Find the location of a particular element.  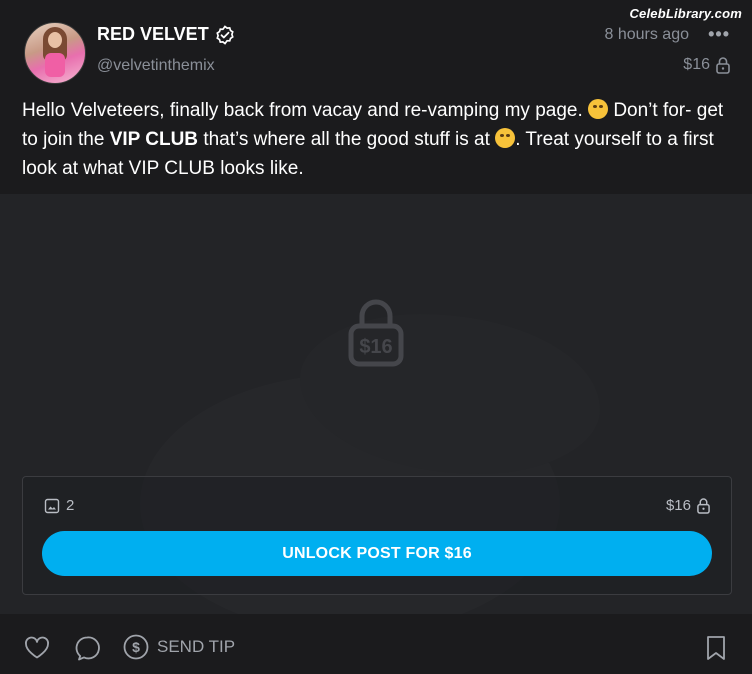

author-handle: @velvetinthemix is located at coordinates (156, 66).